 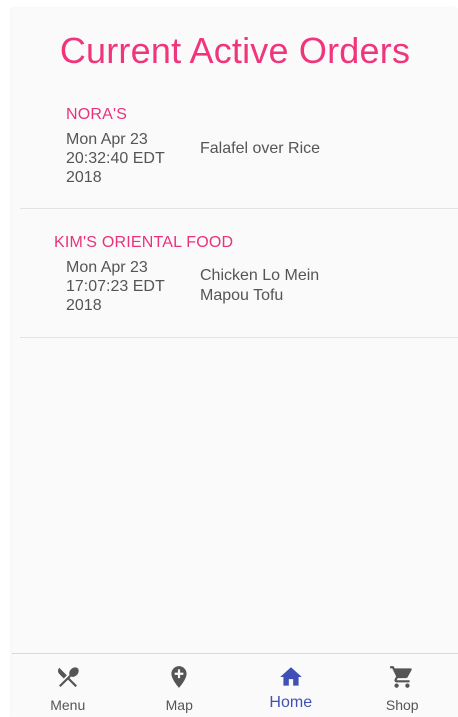 I want to click on page-title: Current Active Orders, so click(x=235, y=50).